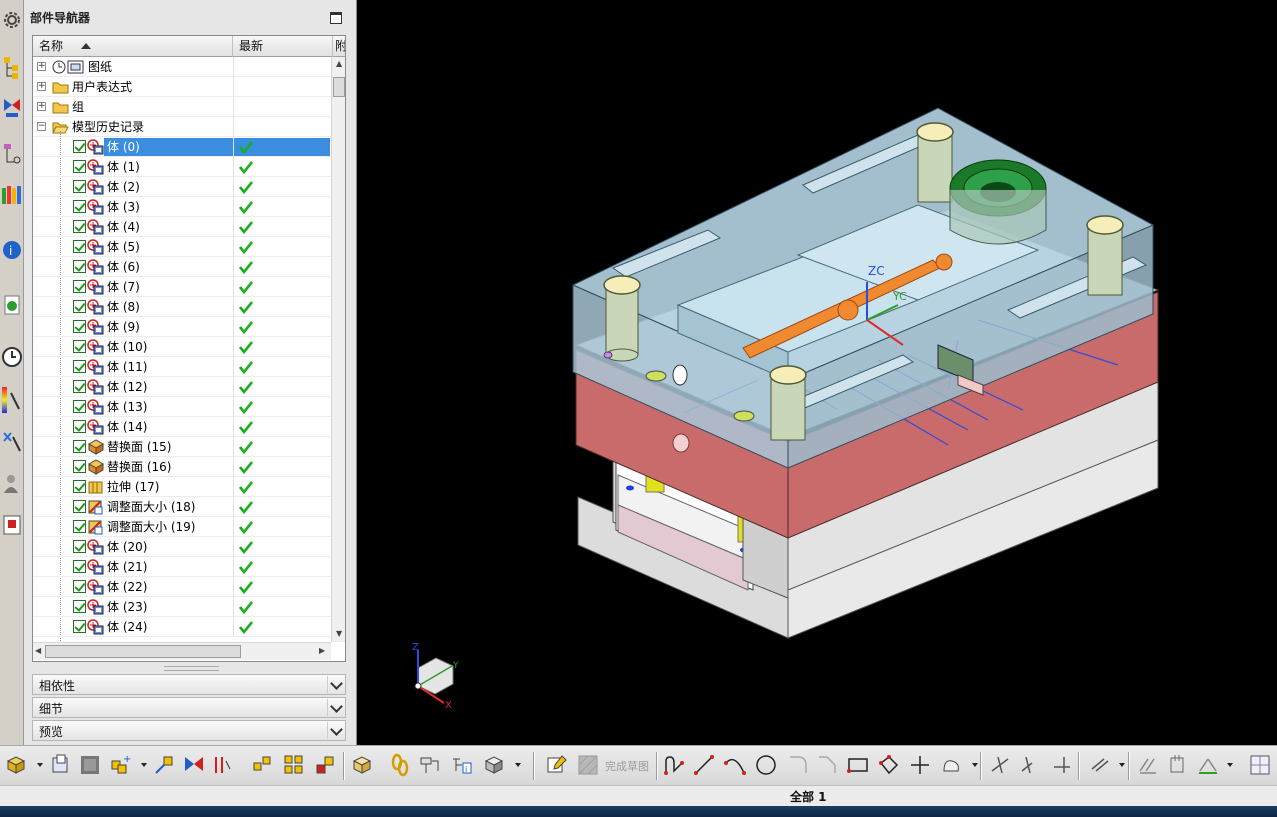 This screenshot has width=1277, height=817. I want to click on feature-row: 替换面 (15), so click(182, 447).